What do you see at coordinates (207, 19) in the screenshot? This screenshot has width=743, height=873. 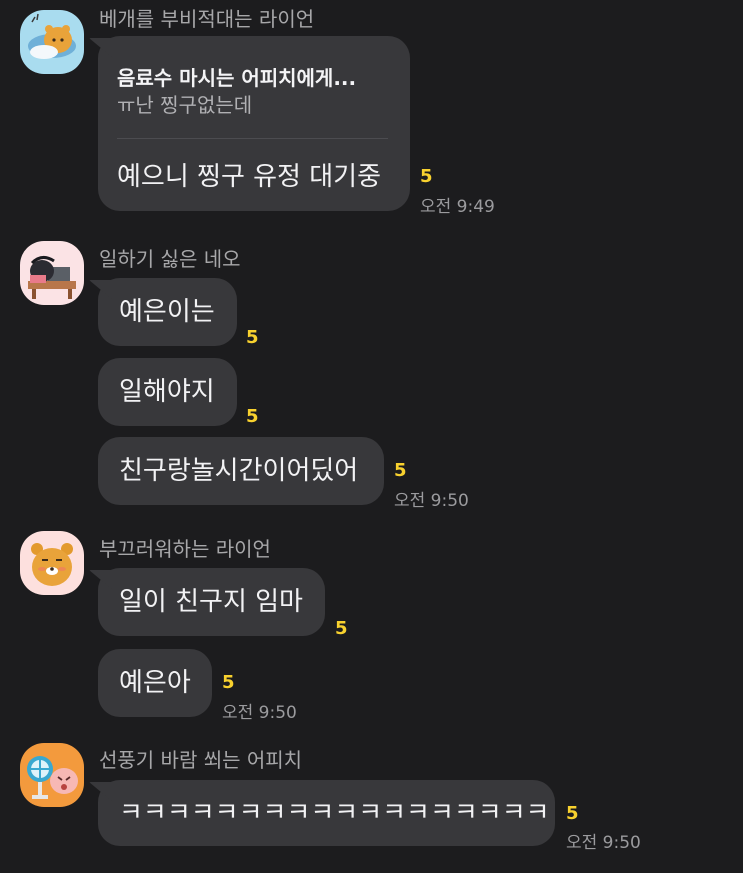 I see `sender-name: 베개를 부비적대는 라이언` at bounding box center [207, 19].